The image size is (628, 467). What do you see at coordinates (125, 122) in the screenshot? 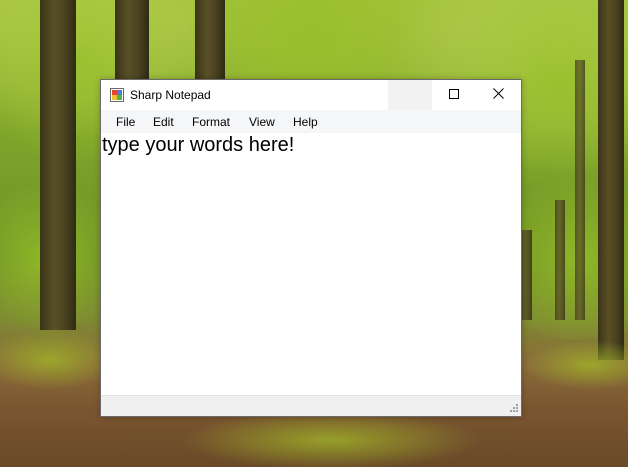
I see `menu-file: File` at bounding box center [125, 122].